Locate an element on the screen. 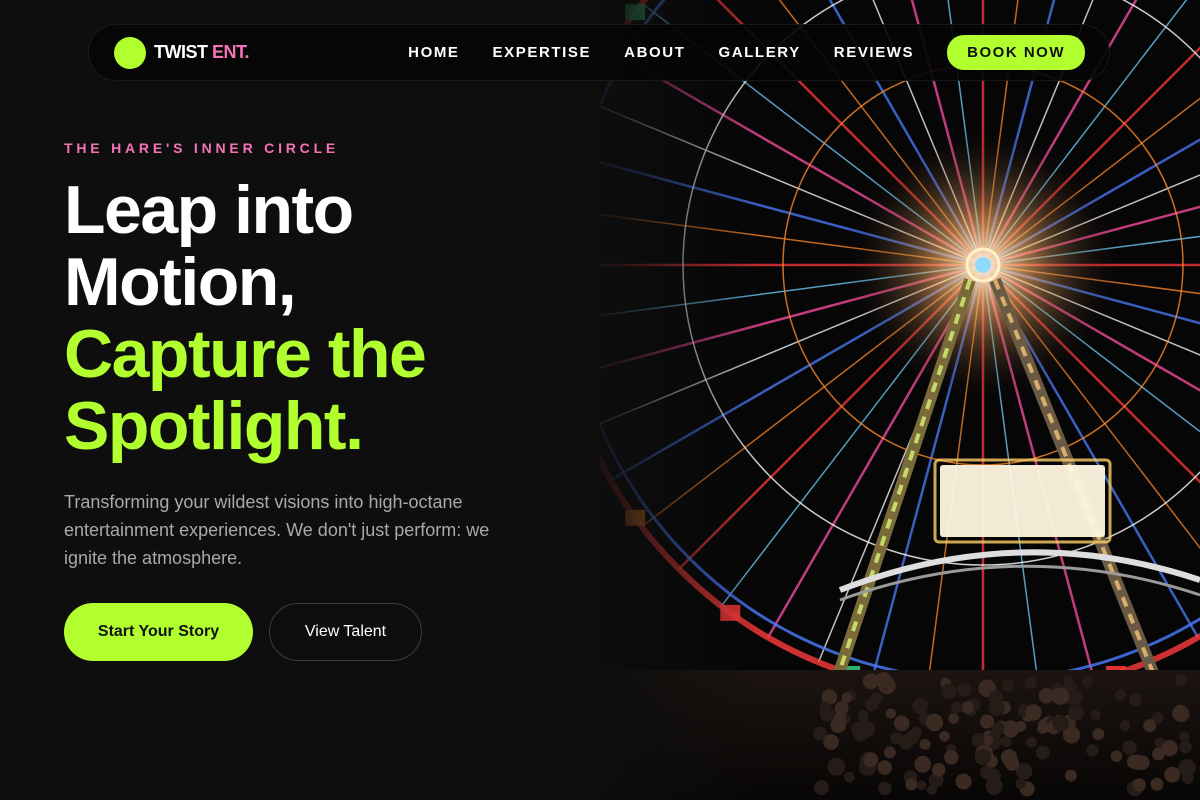 This screenshot has height=800, width=1200. headline-line-4: Spotlight. is located at coordinates (214, 426).